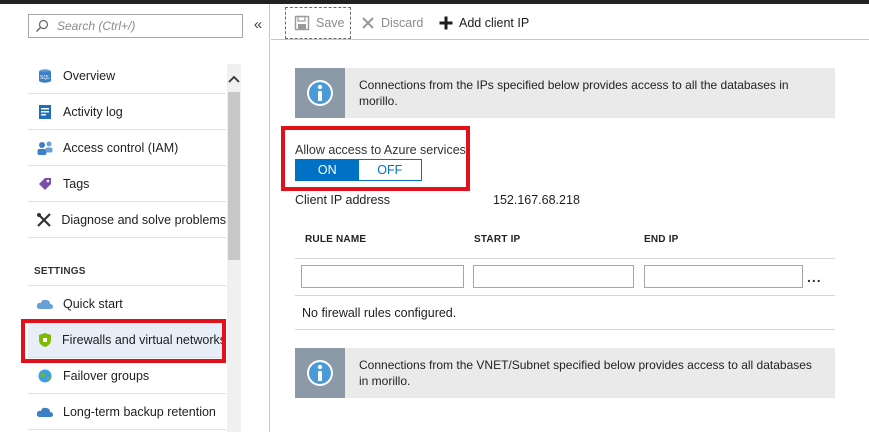  What do you see at coordinates (446, 23) in the screenshot?
I see `plus-icon` at bounding box center [446, 23].